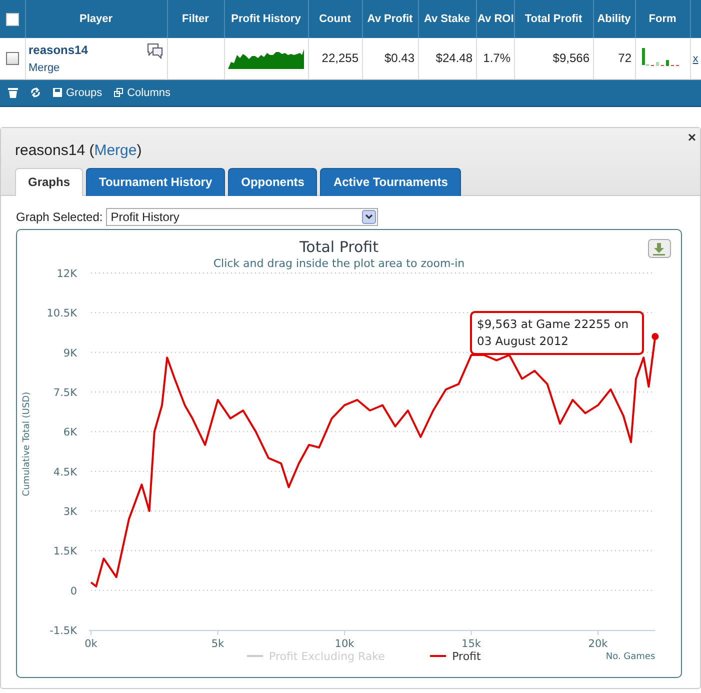 This screenshot has height=693, width=701. What do you see at coordinates (61, 313) in the screenshot?
I see `y-axis-label: 10.5K` at bounding box center [61, 313].